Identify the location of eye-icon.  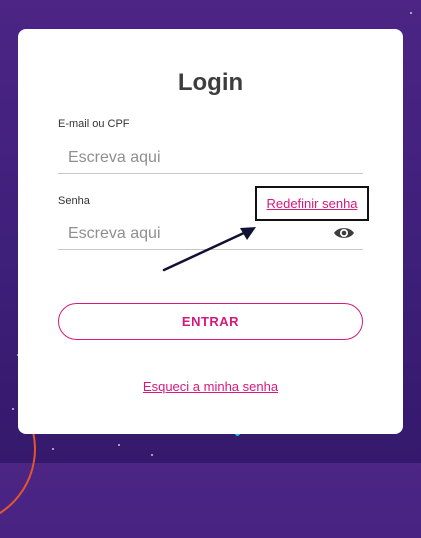
(344, 233).